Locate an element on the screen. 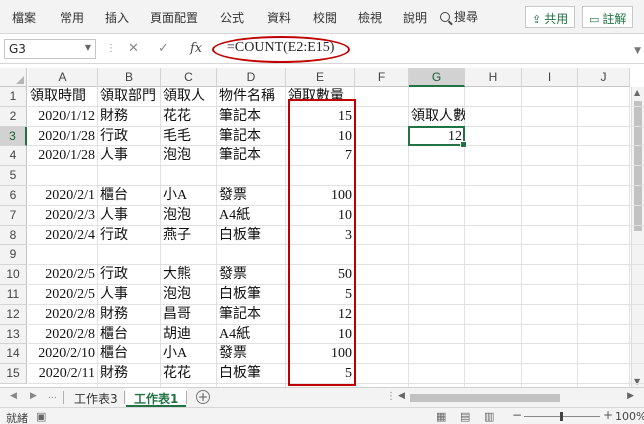 Image resolution: width=644 pixels, height=424 pixels. add-sheet-icon: + is located at coordinates (203, 397).